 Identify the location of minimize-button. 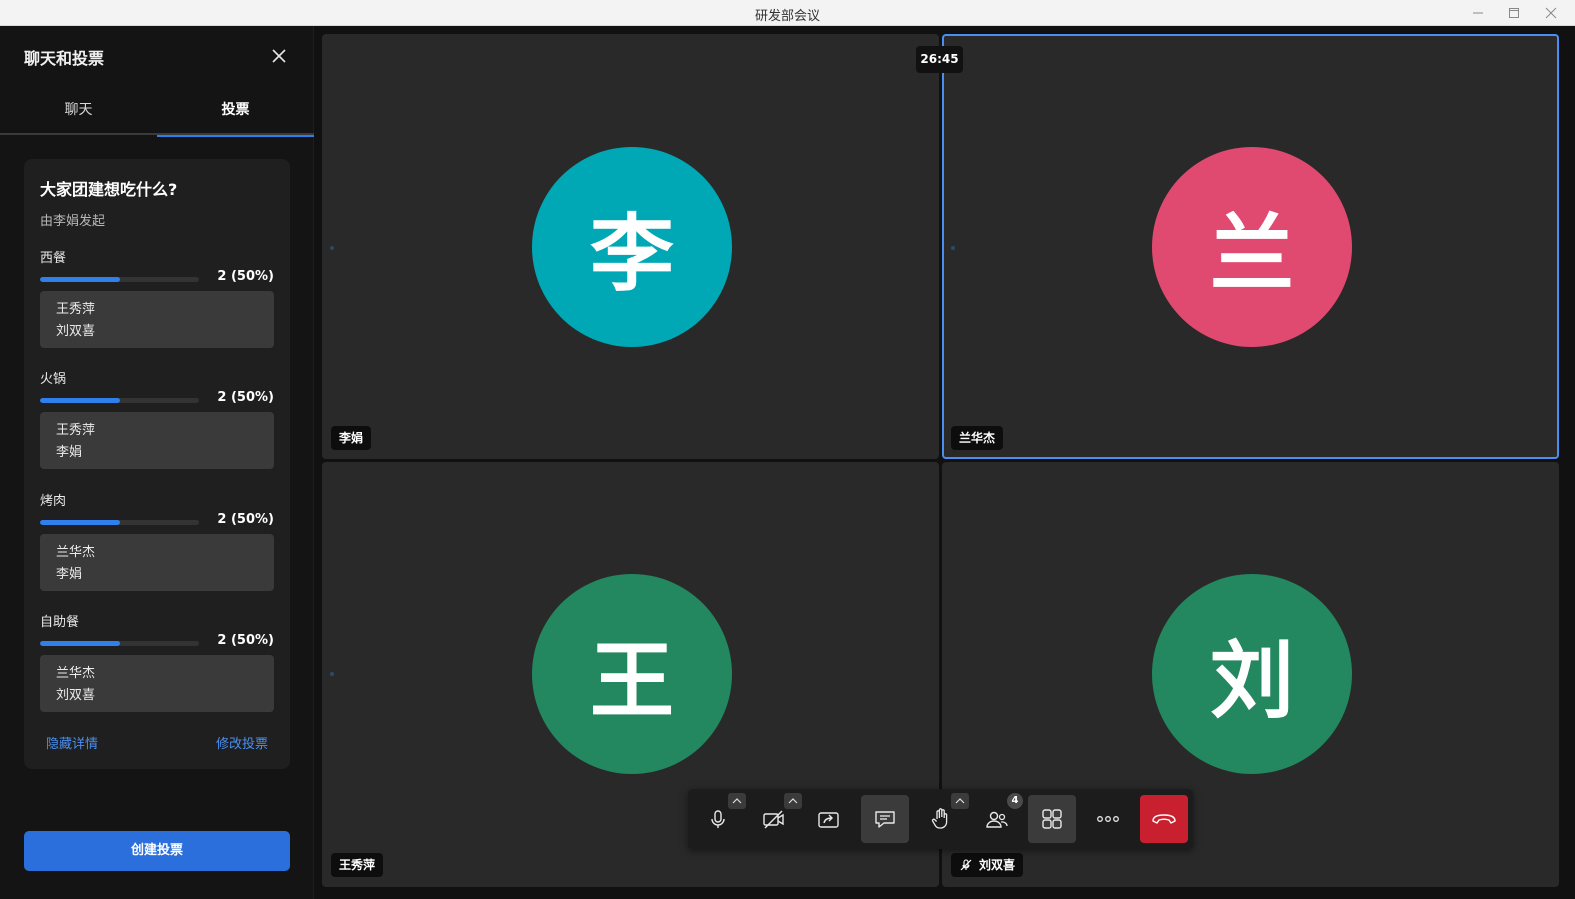
(1478, 13).